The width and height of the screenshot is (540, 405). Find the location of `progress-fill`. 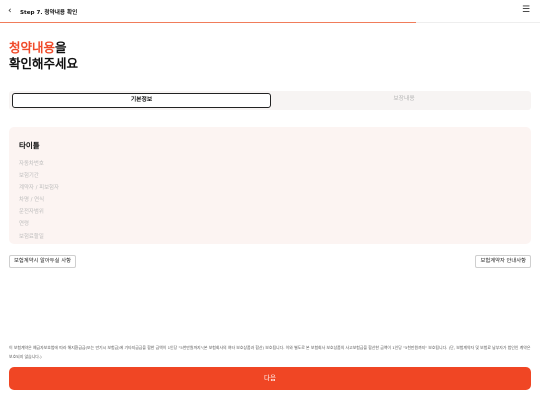

progress-fill is located at coordinates (208, 22).